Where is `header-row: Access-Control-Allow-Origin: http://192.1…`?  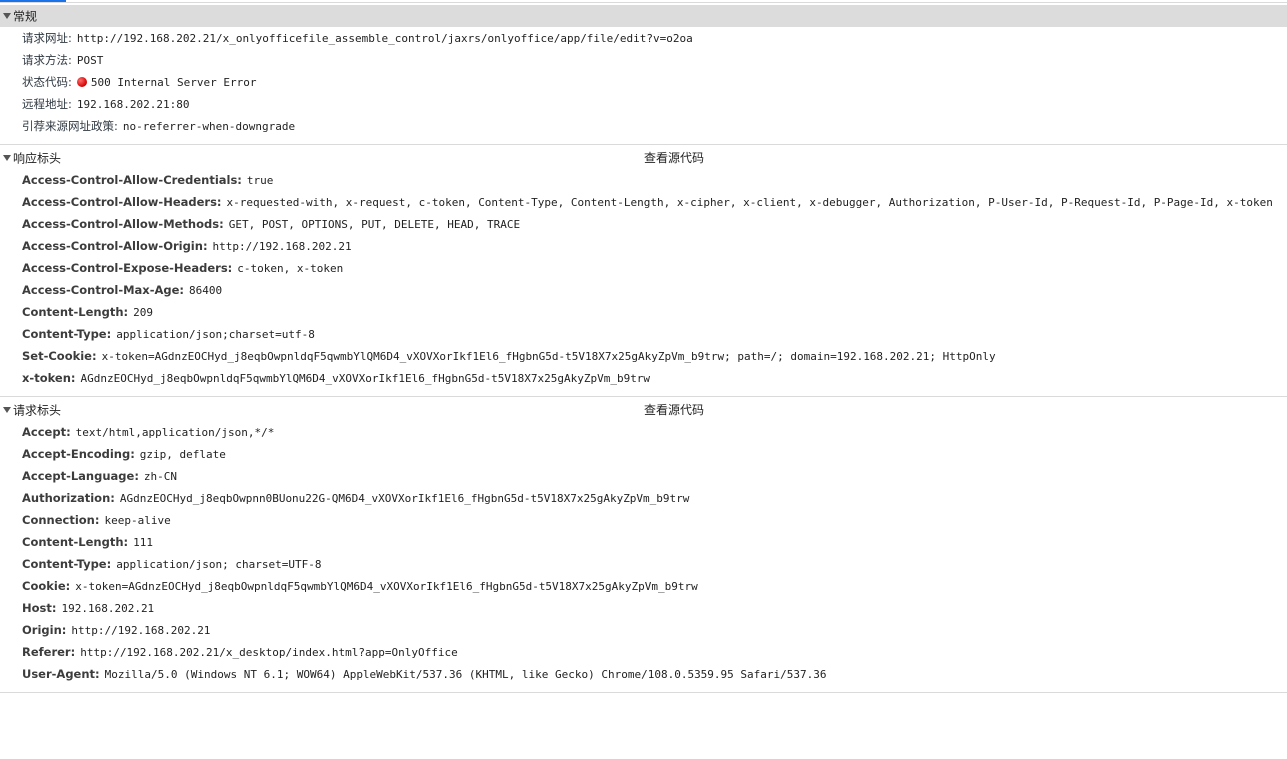 header-row: Access-Control-Allow-Origin: http://192.1… is located at coordinates (643, 246).